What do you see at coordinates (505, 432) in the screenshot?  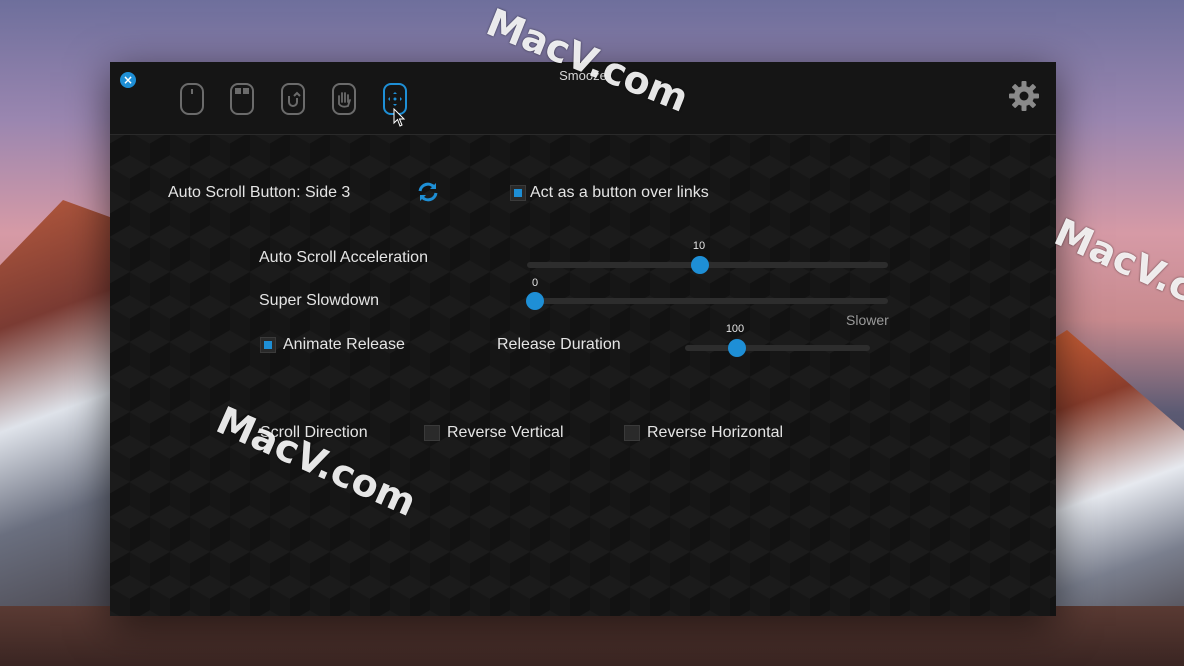 I see `reverse-vertical-label: Reverse Vertical` at bounding box center [505, 432].